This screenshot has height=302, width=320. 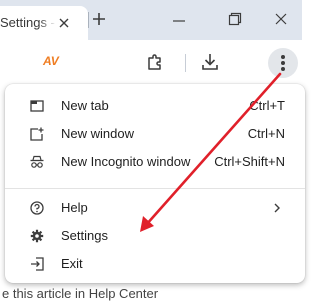 What do you see at coordinates (155, 264) in the screenshot?
I see `menu-item-exit: Exit` at bounding box center [155, 264].